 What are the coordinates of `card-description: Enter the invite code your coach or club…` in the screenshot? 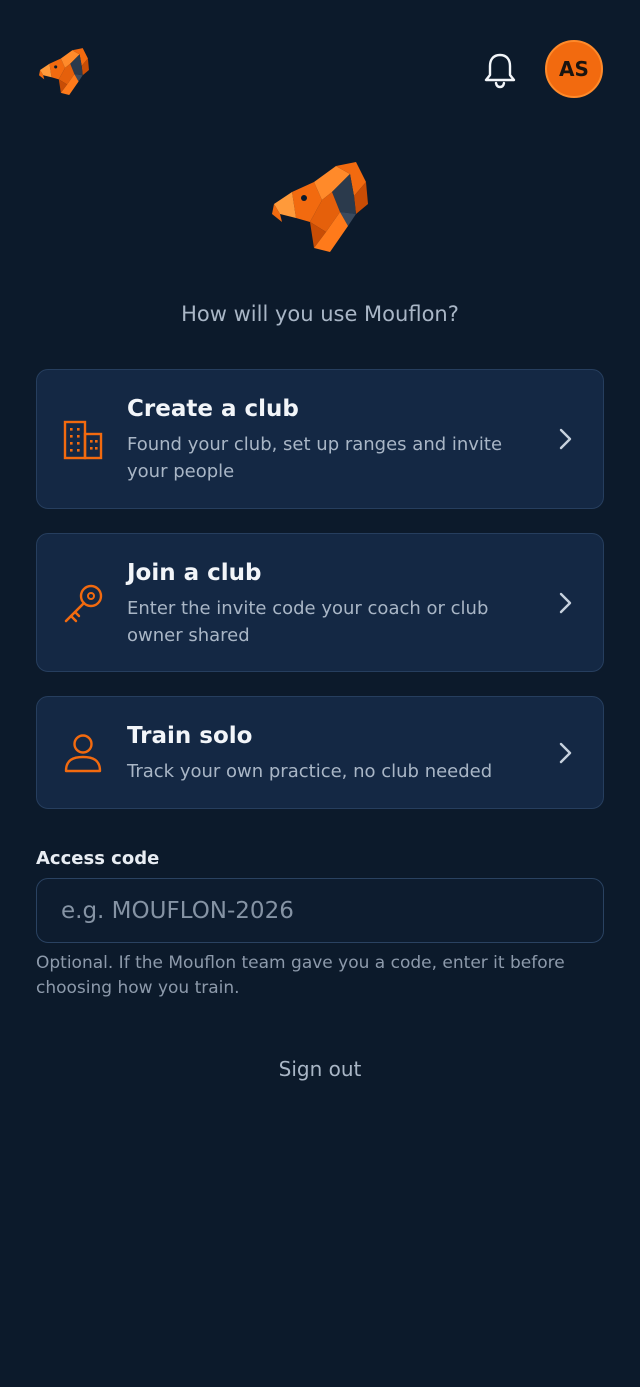 It's located at (308, 622).